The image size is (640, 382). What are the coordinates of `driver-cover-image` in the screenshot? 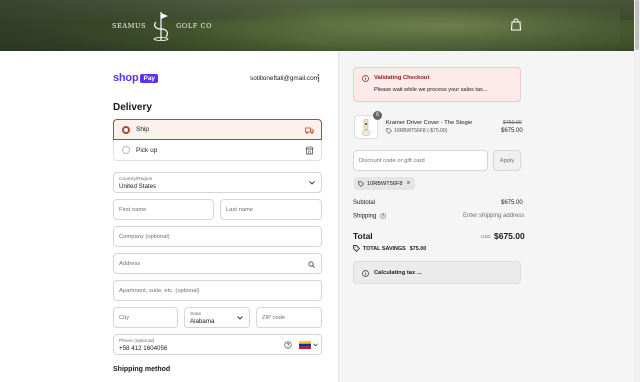 It's located at (366, 127).